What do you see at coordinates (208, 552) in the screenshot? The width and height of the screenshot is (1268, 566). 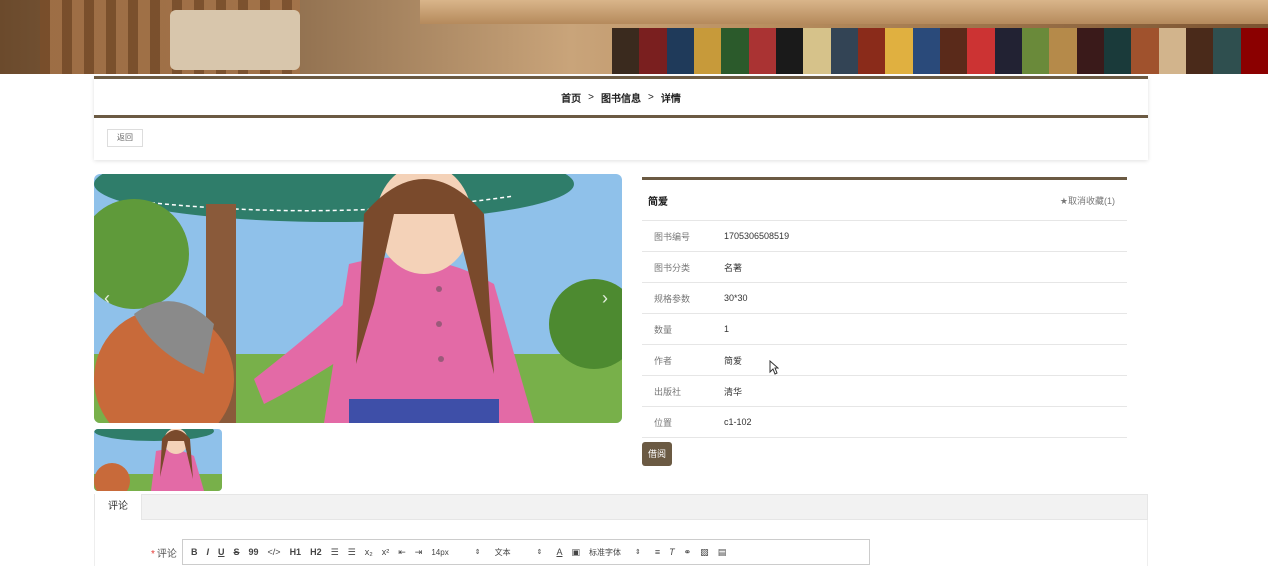 I see `italic-button: I` at bounding box center [208, 552].